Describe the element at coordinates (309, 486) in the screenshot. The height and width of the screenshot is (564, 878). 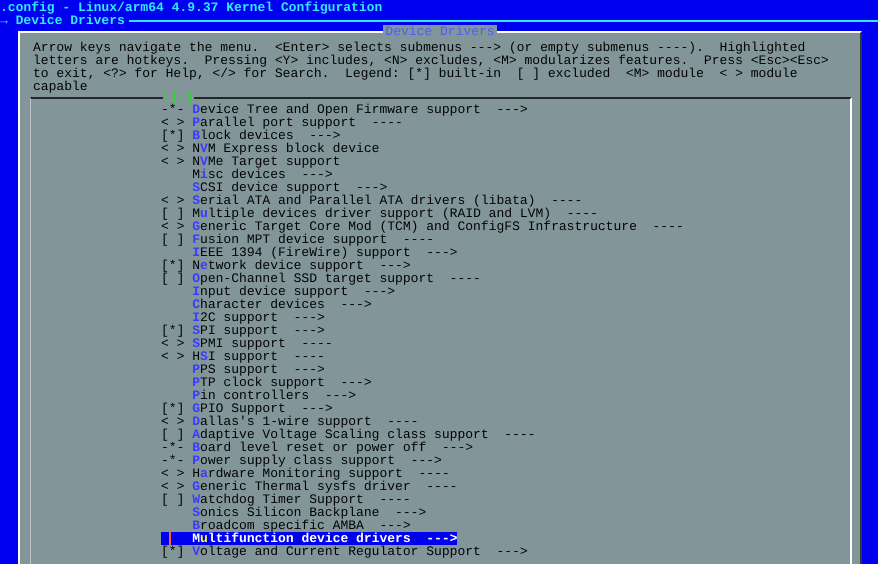
I see `menu-item: < > Generic Thermal sysfs driver ----` at that location.